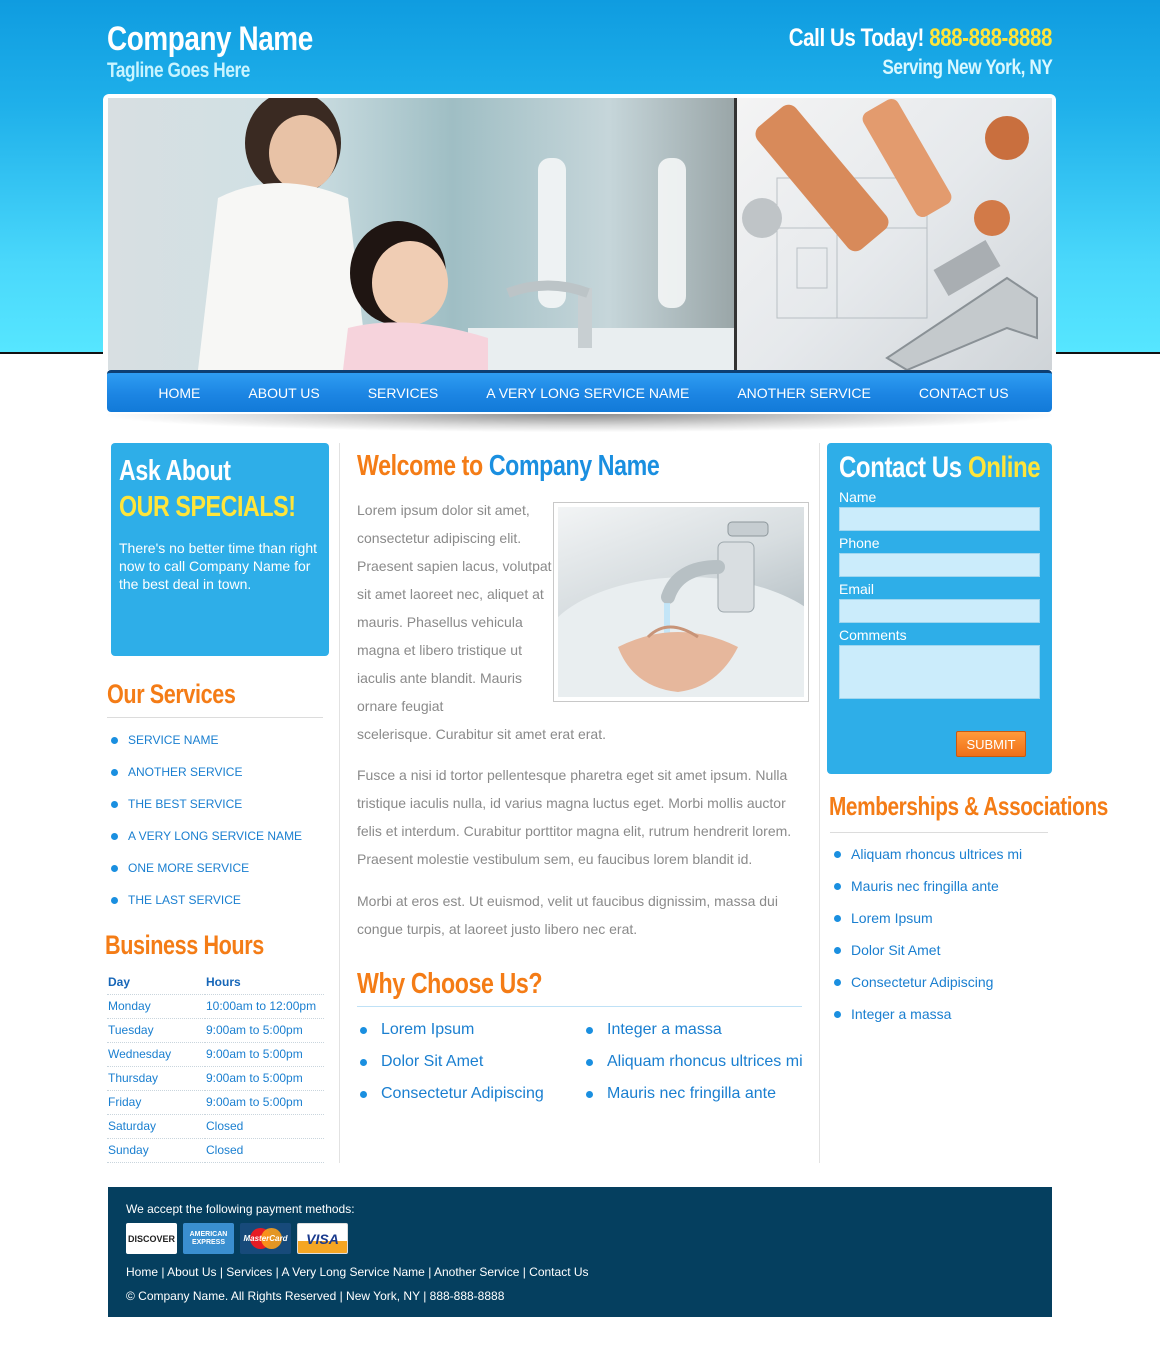  What do you see at coordinates (215, 1078) in the screenshot?
I see `table-row: Thursday 9:00am to 5:00pm` at bounding box center [215, 1078].